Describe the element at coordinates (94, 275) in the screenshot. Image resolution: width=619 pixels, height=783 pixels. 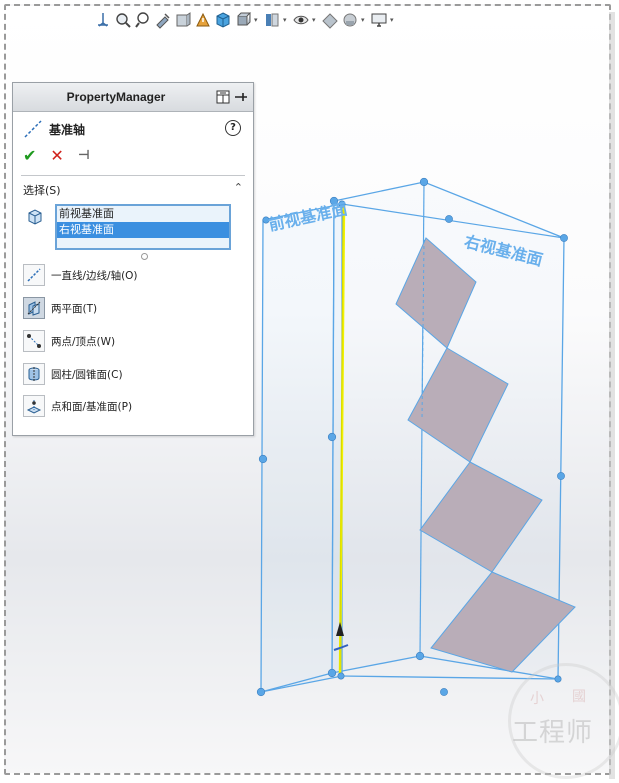
I see `option-label: 一直线/边线/轴(O)` at that location.